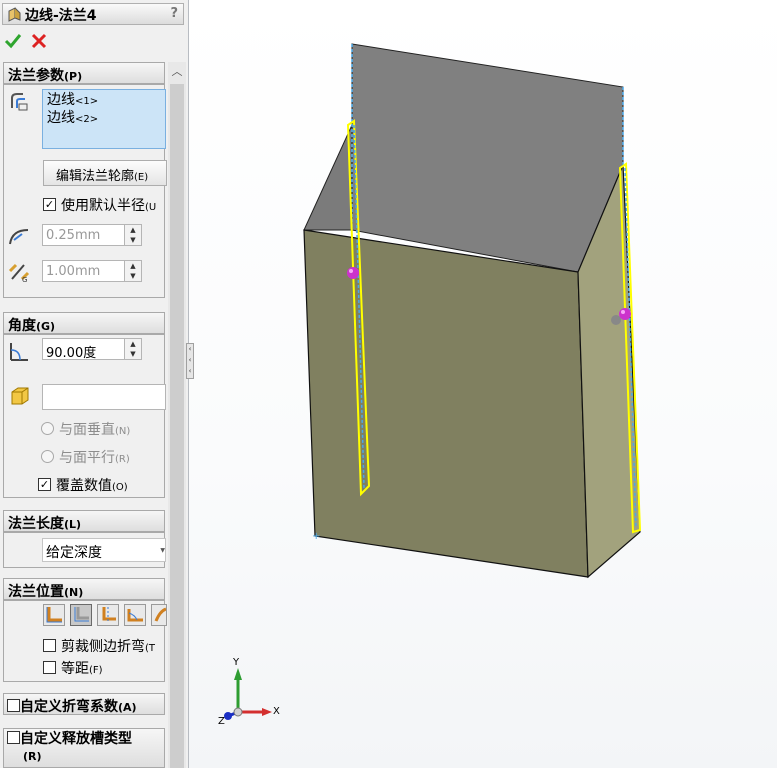 The image size is (777, 768). I want to click on bend-radius-icon, so click(19, 237).